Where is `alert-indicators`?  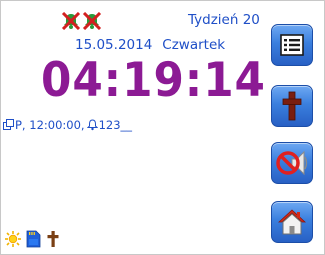
alert-indicators is located at coordinates (81, 21).